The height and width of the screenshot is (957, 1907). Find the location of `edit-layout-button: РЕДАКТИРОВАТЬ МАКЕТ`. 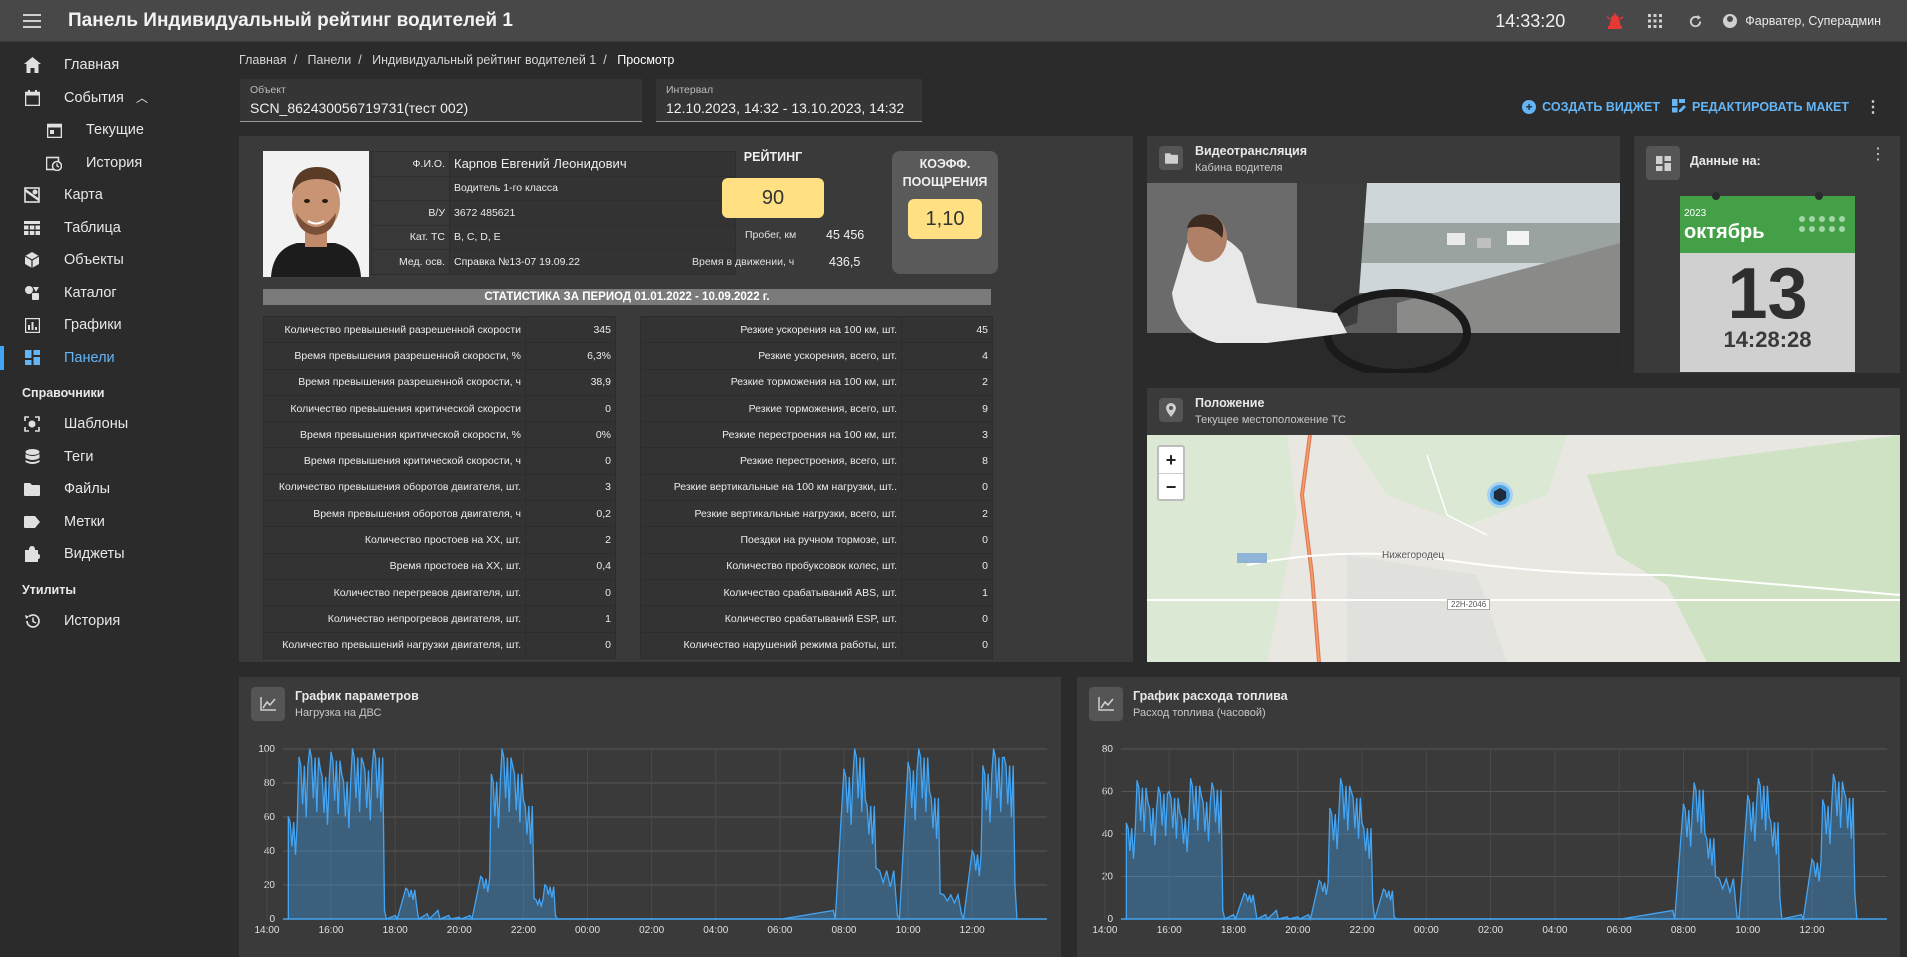

edit-layout-button: РЕДАКТИРОВАТЬ МАКЕТ is located at coordinates (1760, 107).